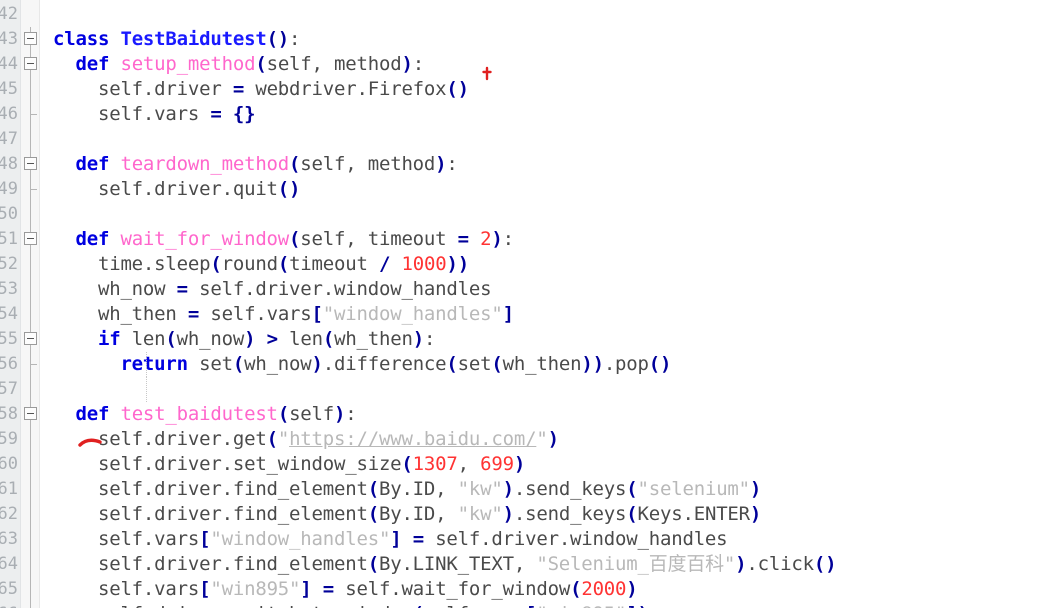  Describe the element at coordinates (9, 214) in the screenshot. I see `line-number: 450` at that location.